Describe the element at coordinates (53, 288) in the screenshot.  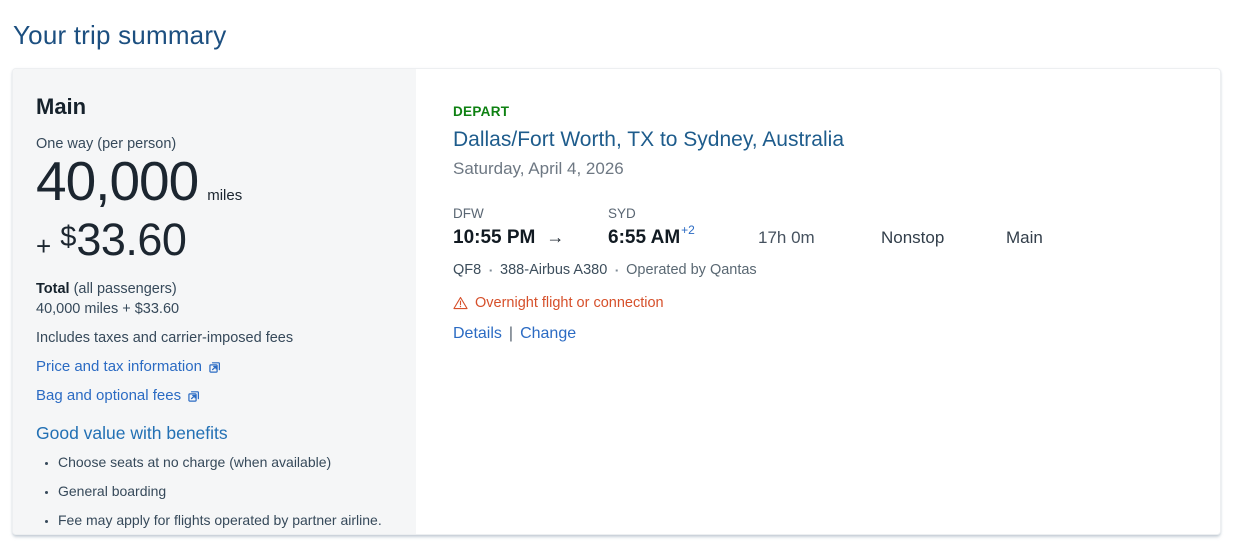
I see `total-label: Total` at that location.